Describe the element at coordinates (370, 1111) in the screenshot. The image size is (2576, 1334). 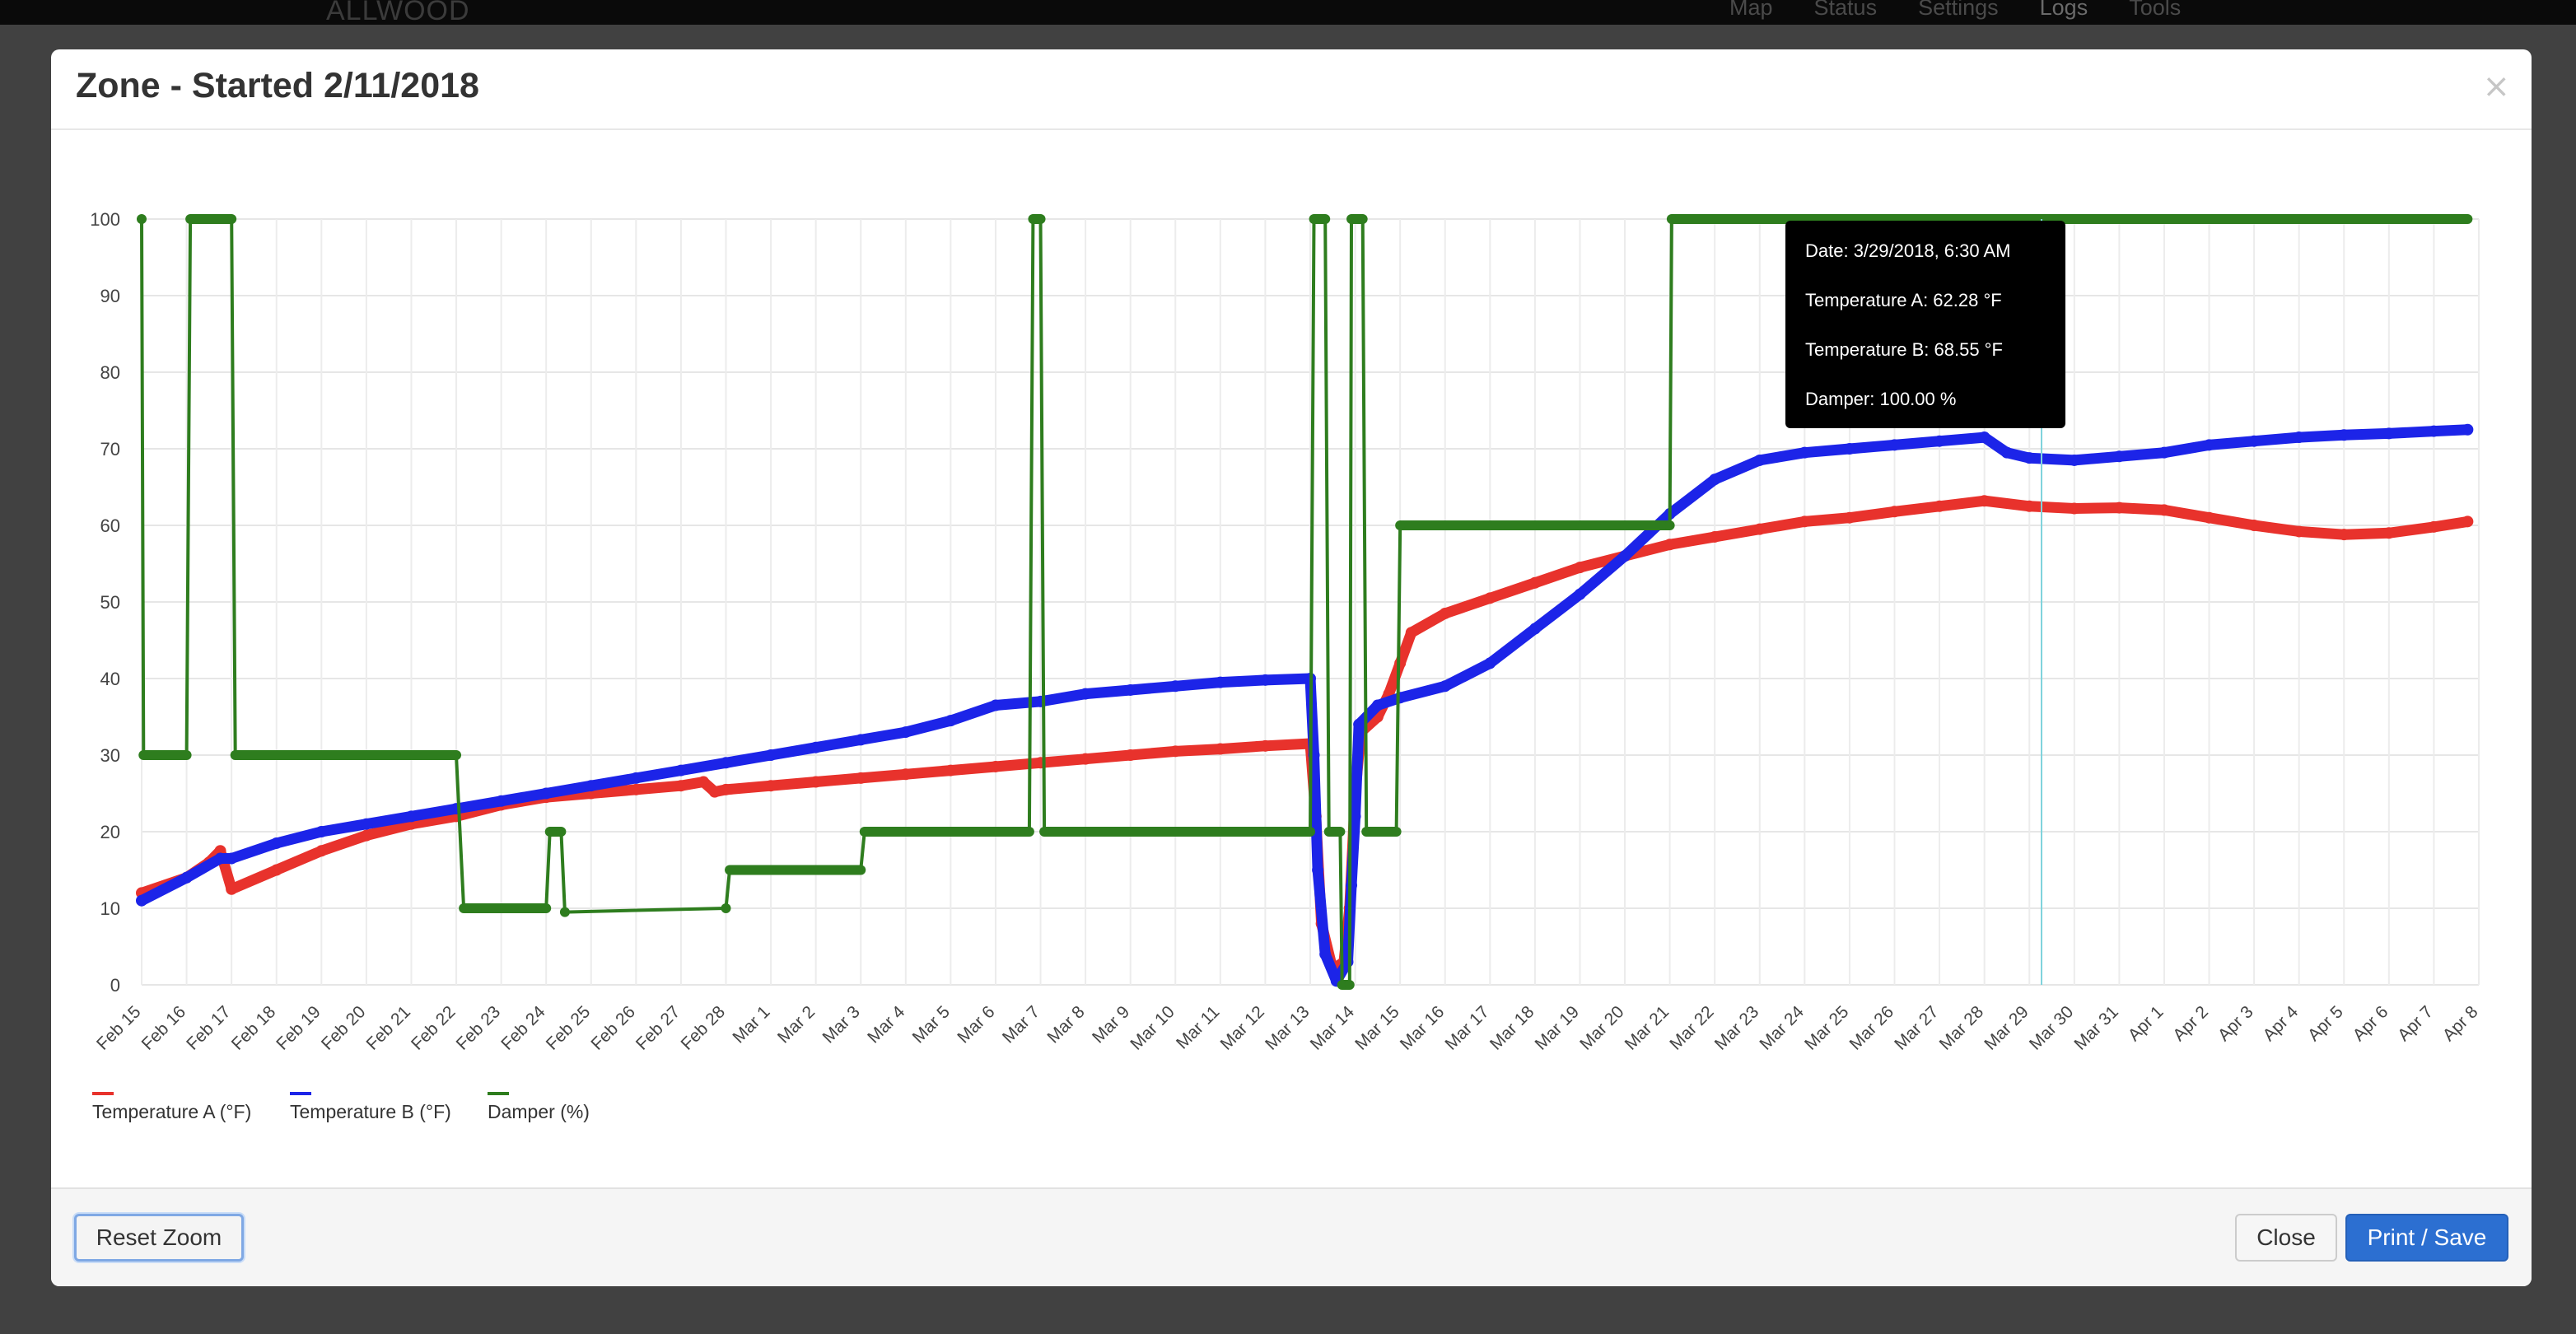
I see `legend-item: Temperature B (°F)` at that location.